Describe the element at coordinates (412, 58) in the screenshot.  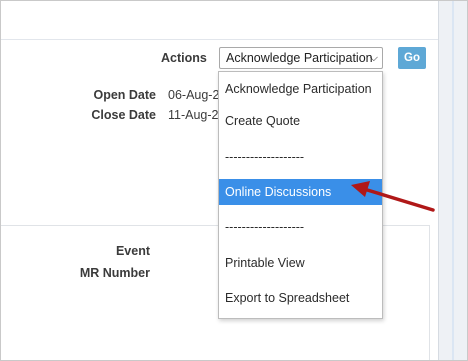
I see `go-button: Go` at that location.